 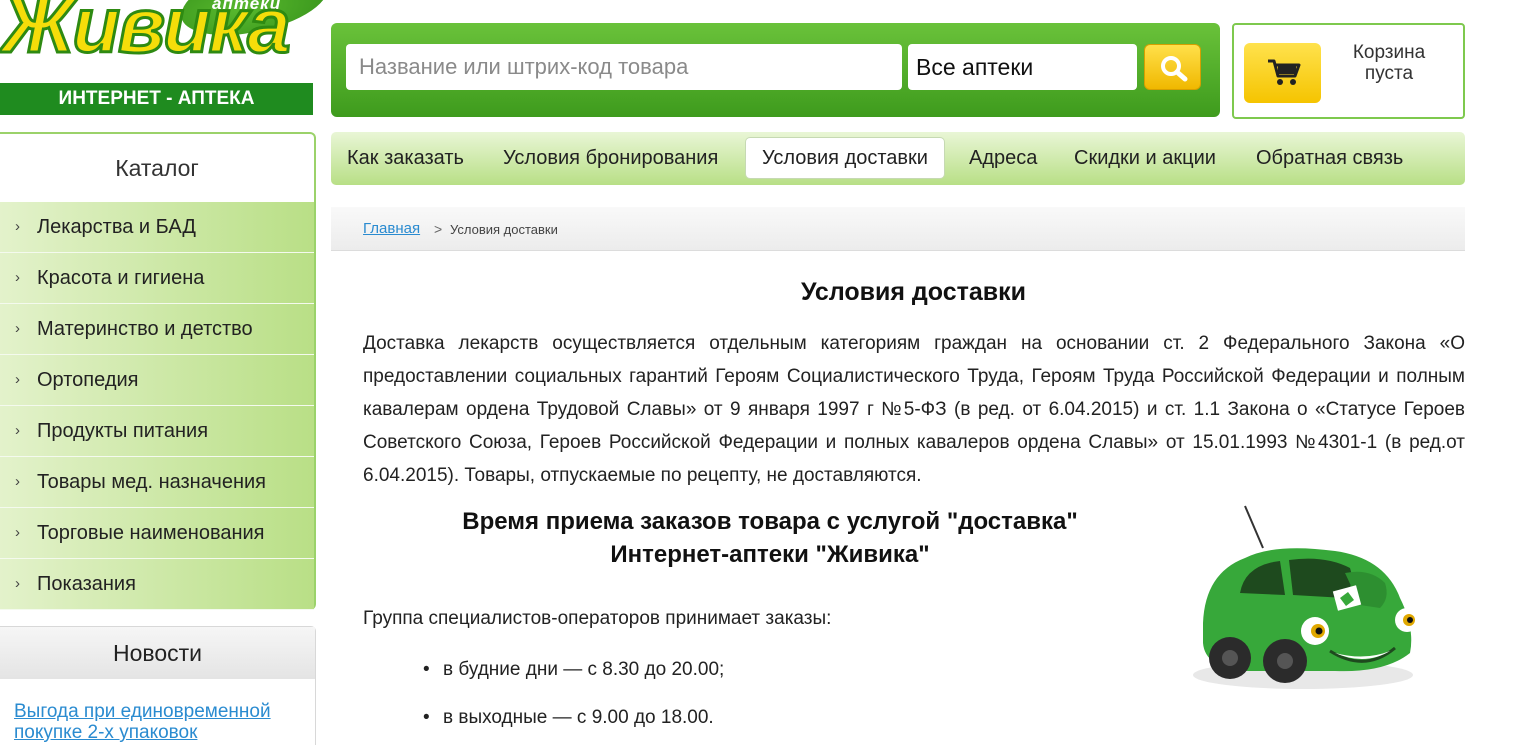 What do you see at coordinates (391, 228) in the screenshot?
I see `breadcrumb-home-link: Главная` at bounding box center [391, 228].